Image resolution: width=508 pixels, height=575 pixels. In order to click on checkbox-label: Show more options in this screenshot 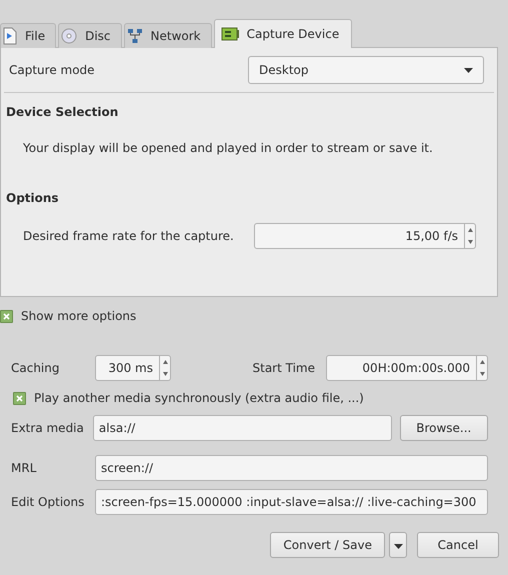, I will do `click(78, 316)`.